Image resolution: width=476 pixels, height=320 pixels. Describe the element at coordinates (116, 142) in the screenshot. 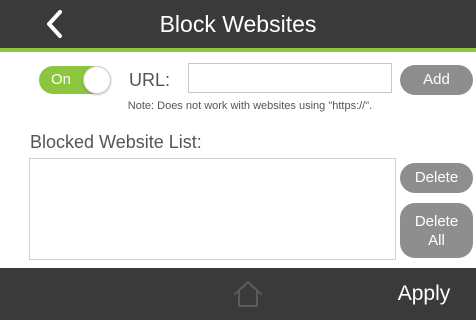

I see `blocked-list-heading: Blocked Website List:` at that location.